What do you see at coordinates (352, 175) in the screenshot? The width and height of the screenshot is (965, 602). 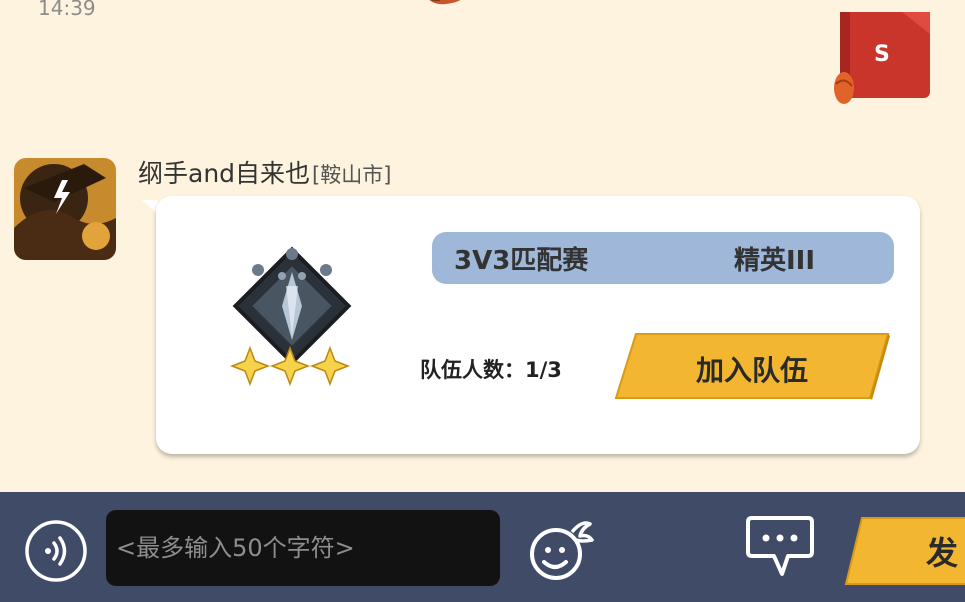 I see `sender-region: [鞍山市]` at bounding box center [352, 175].